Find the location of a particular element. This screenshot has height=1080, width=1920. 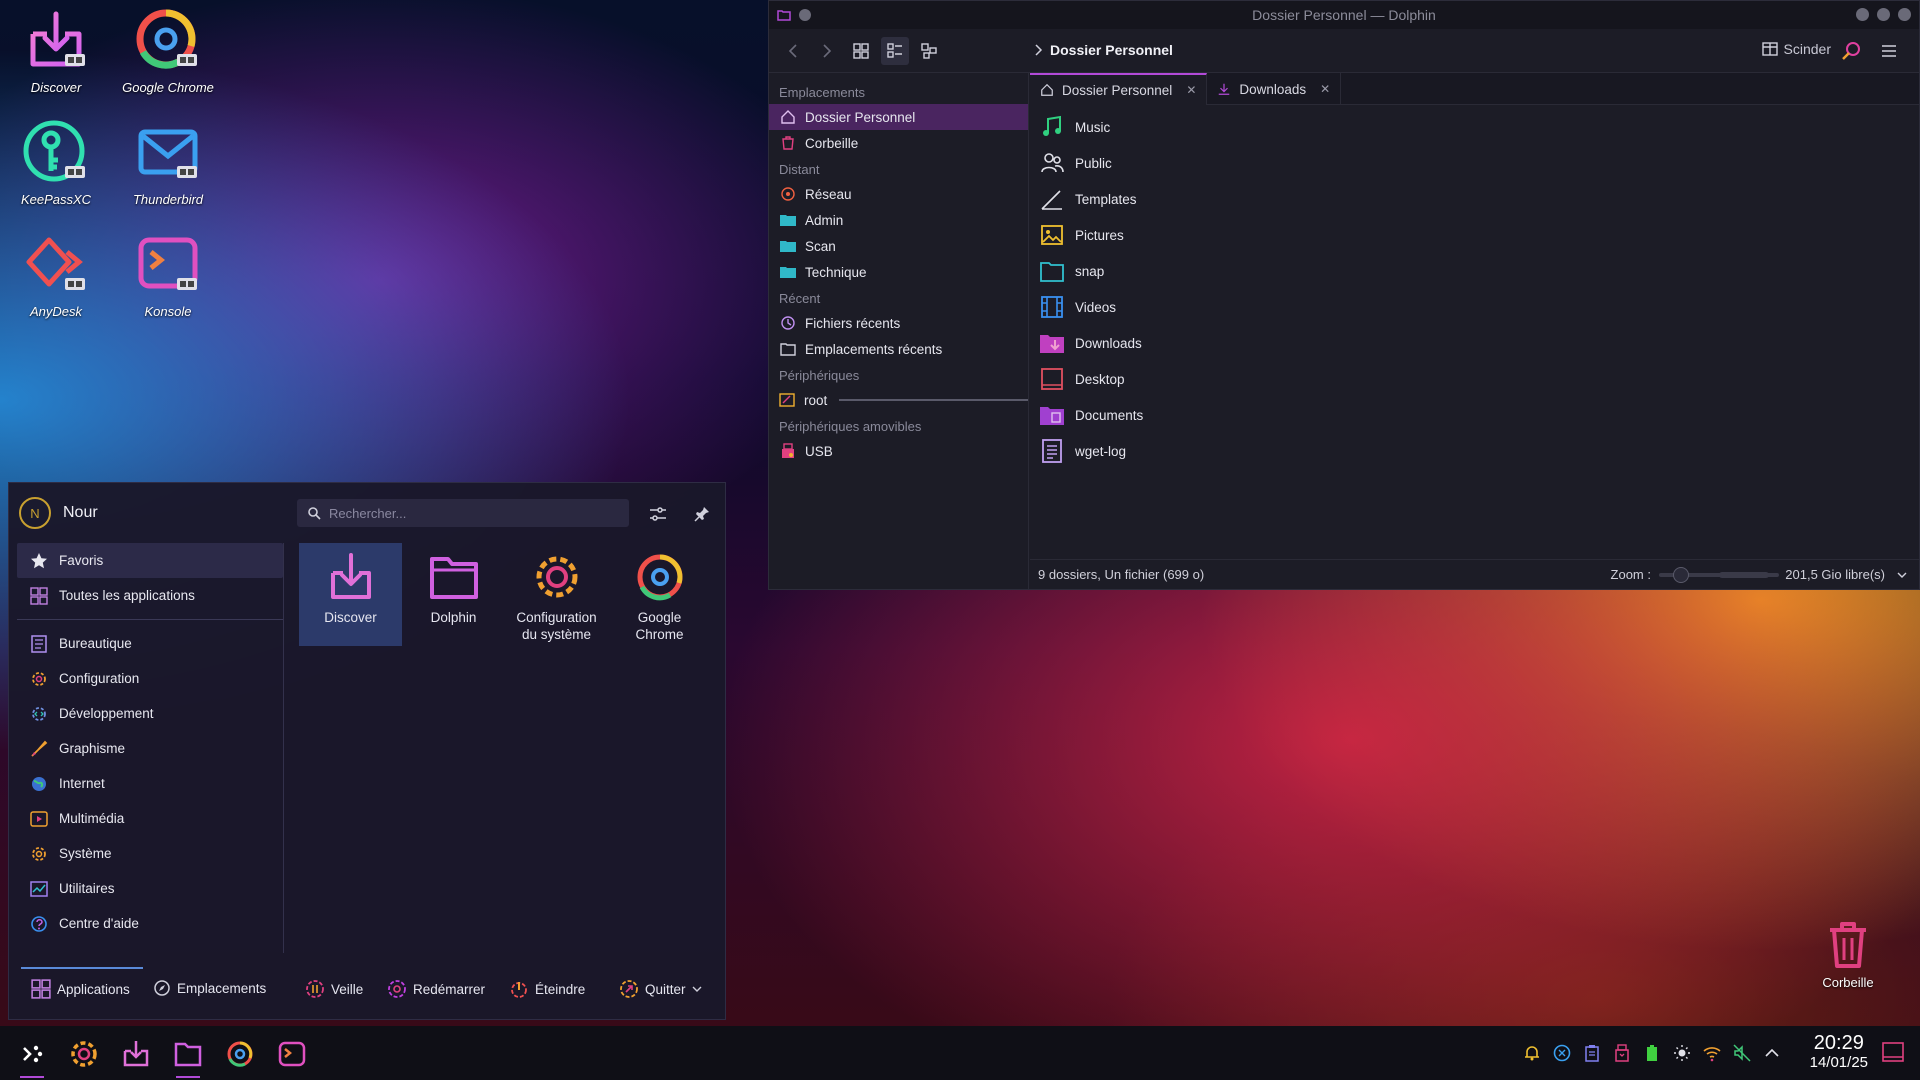

avatar: N is located at coordinates (35, 513).